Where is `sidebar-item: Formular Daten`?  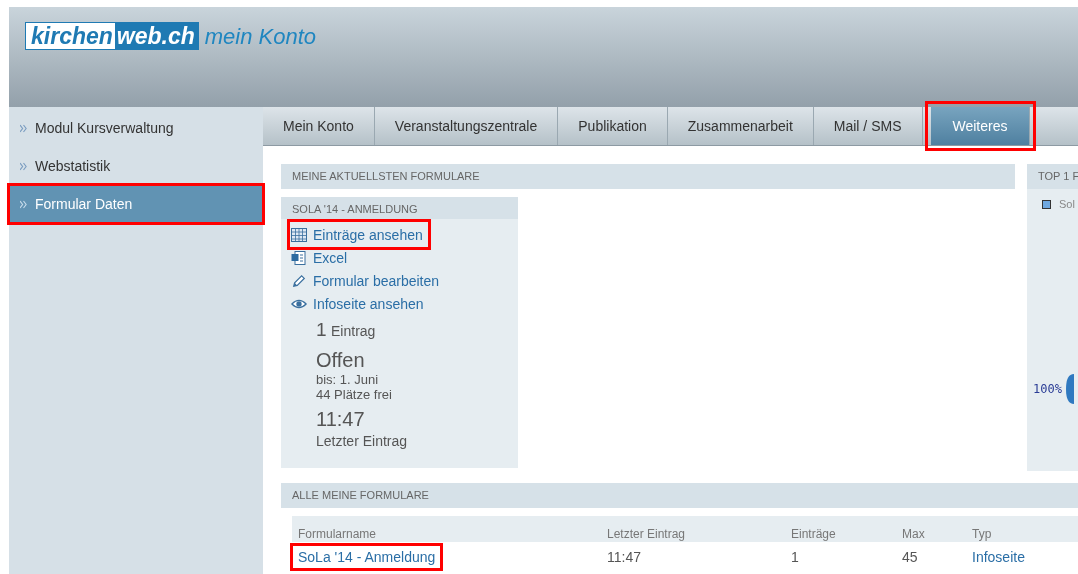
sidebar-item: Formular Daten is located at coordinates (136, 204).